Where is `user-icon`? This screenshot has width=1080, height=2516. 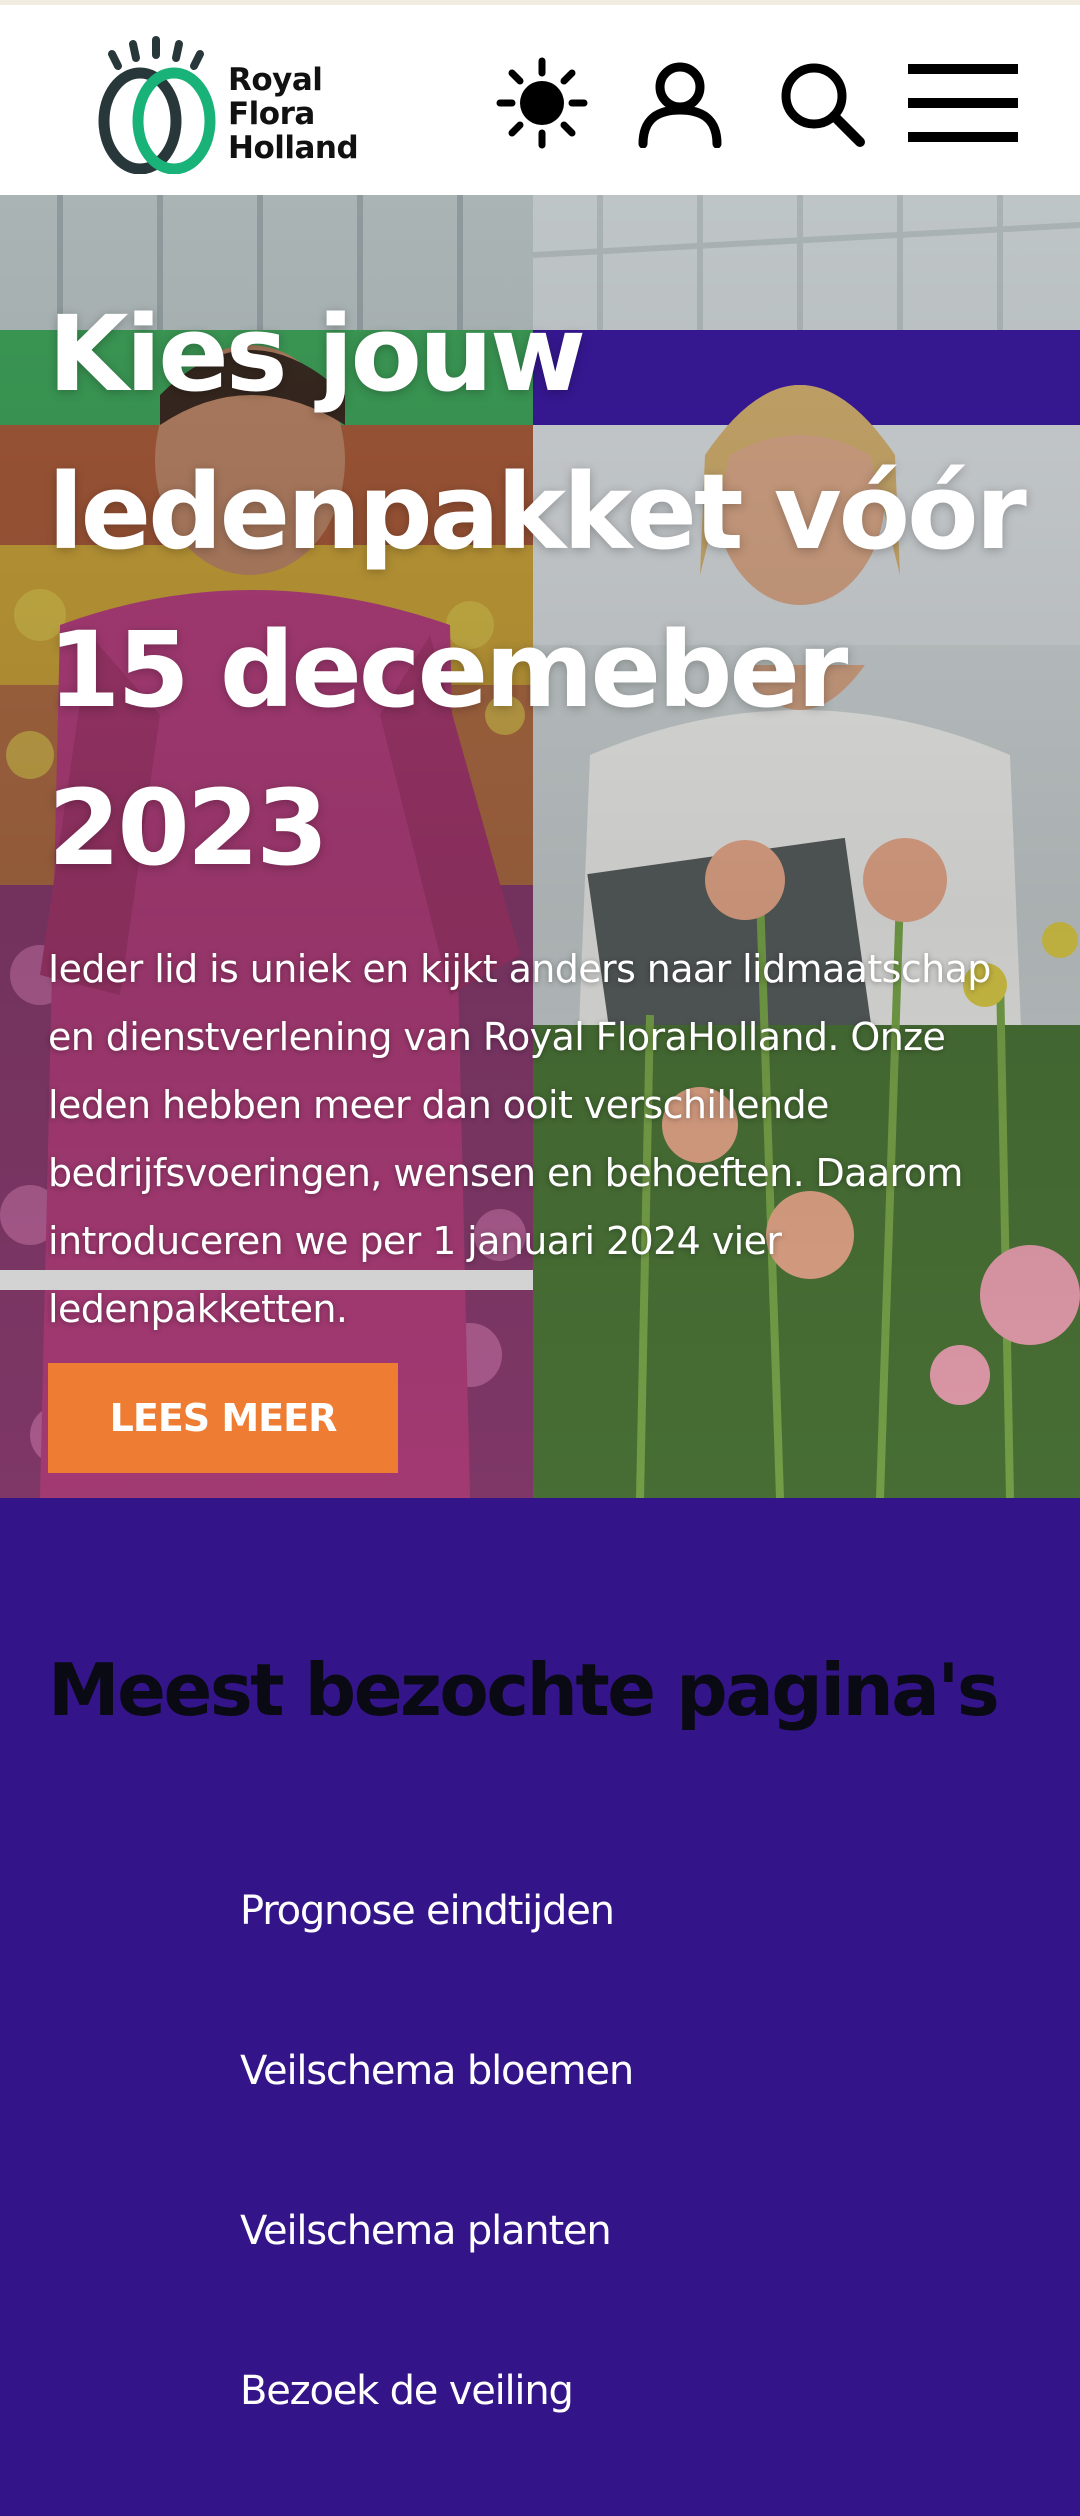 user-icon is located at coordinates (680, 105).